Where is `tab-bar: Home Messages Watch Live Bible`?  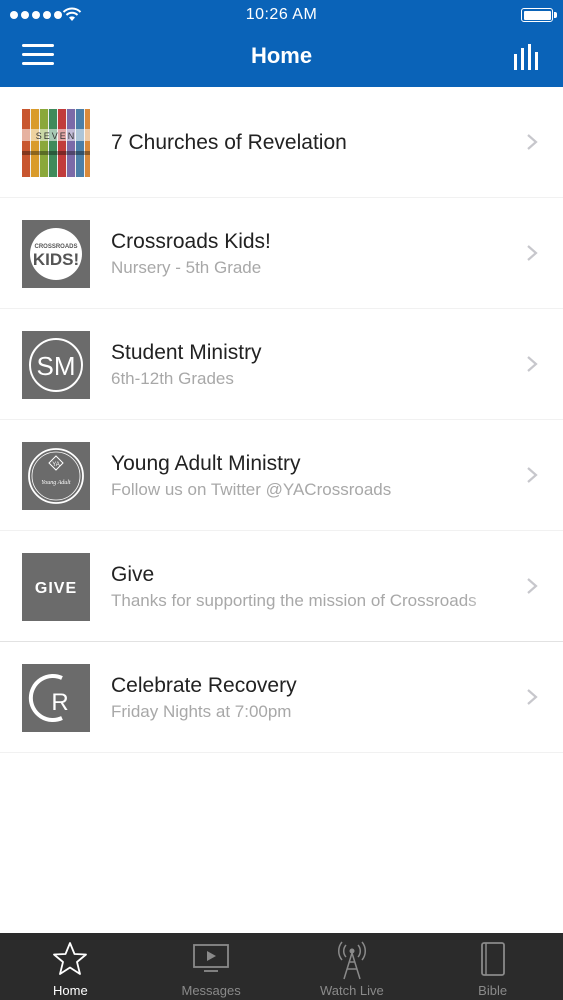
tab-bar: Home Messages Watch Live Bible is located at coordinates (281, 966).